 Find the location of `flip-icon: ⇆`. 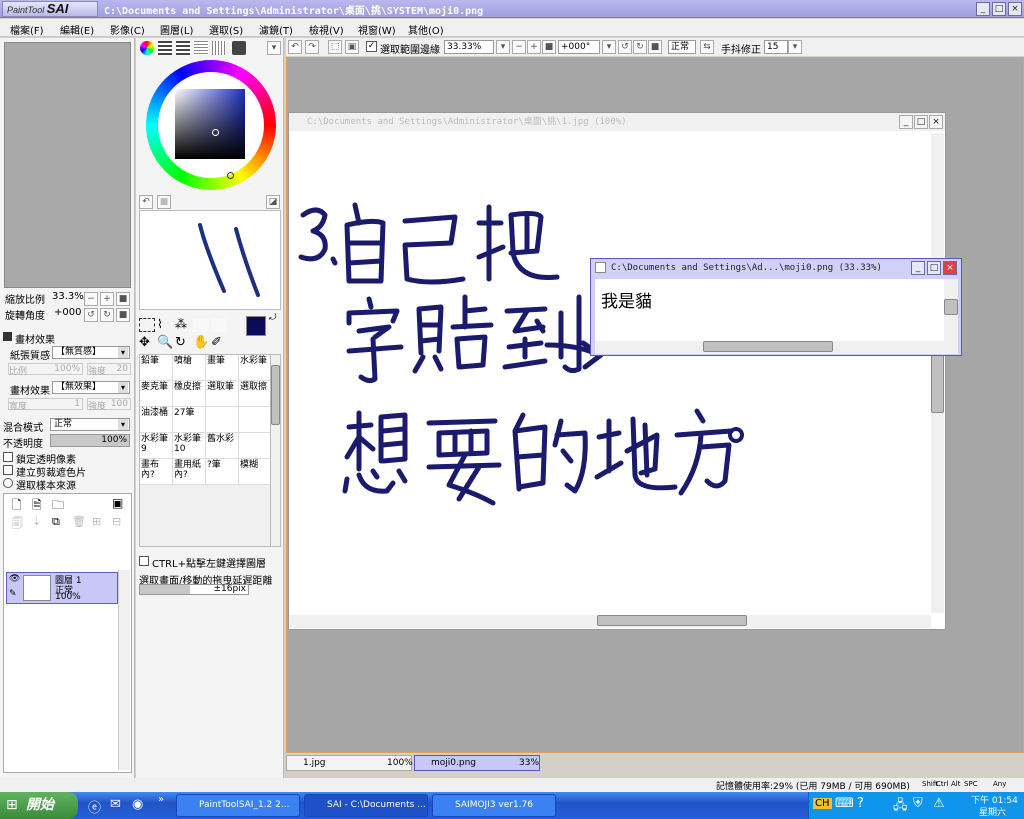

flip-icon: ⇆ is located at coordinates (707, 47).